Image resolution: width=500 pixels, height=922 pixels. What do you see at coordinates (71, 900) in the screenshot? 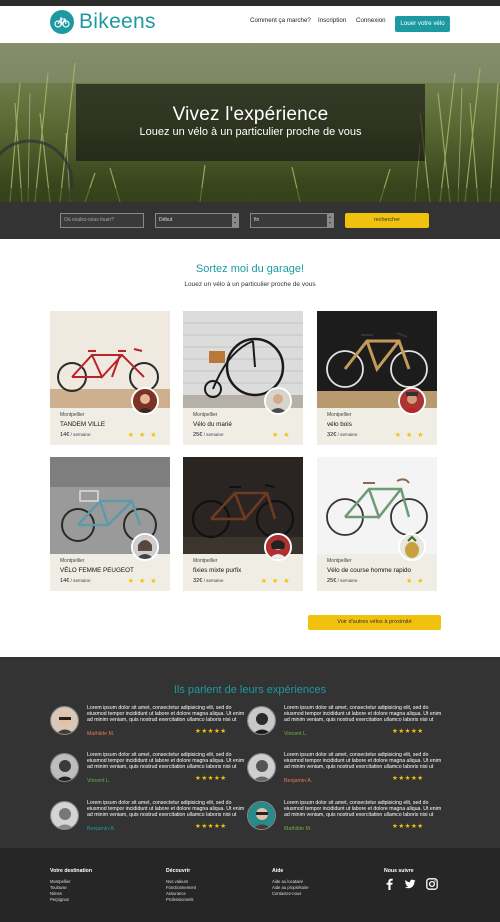
I see `footer-link: Perpignan` at bounding box center [71, 900].